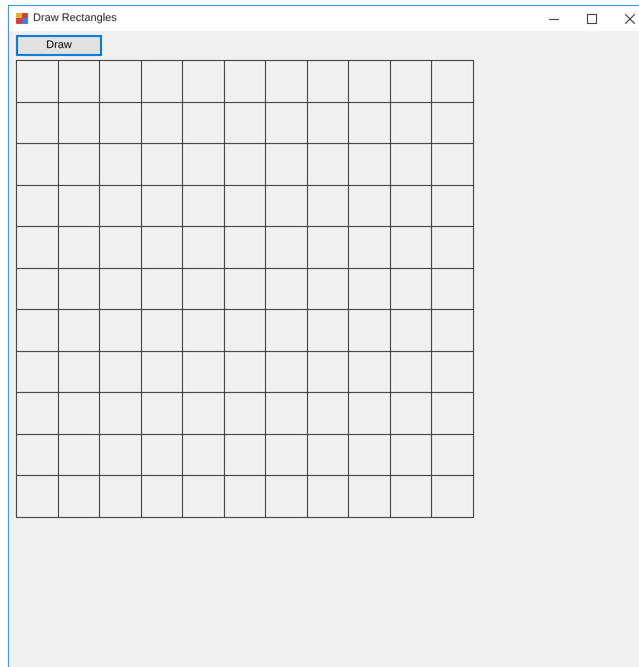 The height and width of the screenshot is (667, 639). What do you see at coordinates (22, 18) in the screenshot?
I see `app-icon` at bounding box center [22, 18].